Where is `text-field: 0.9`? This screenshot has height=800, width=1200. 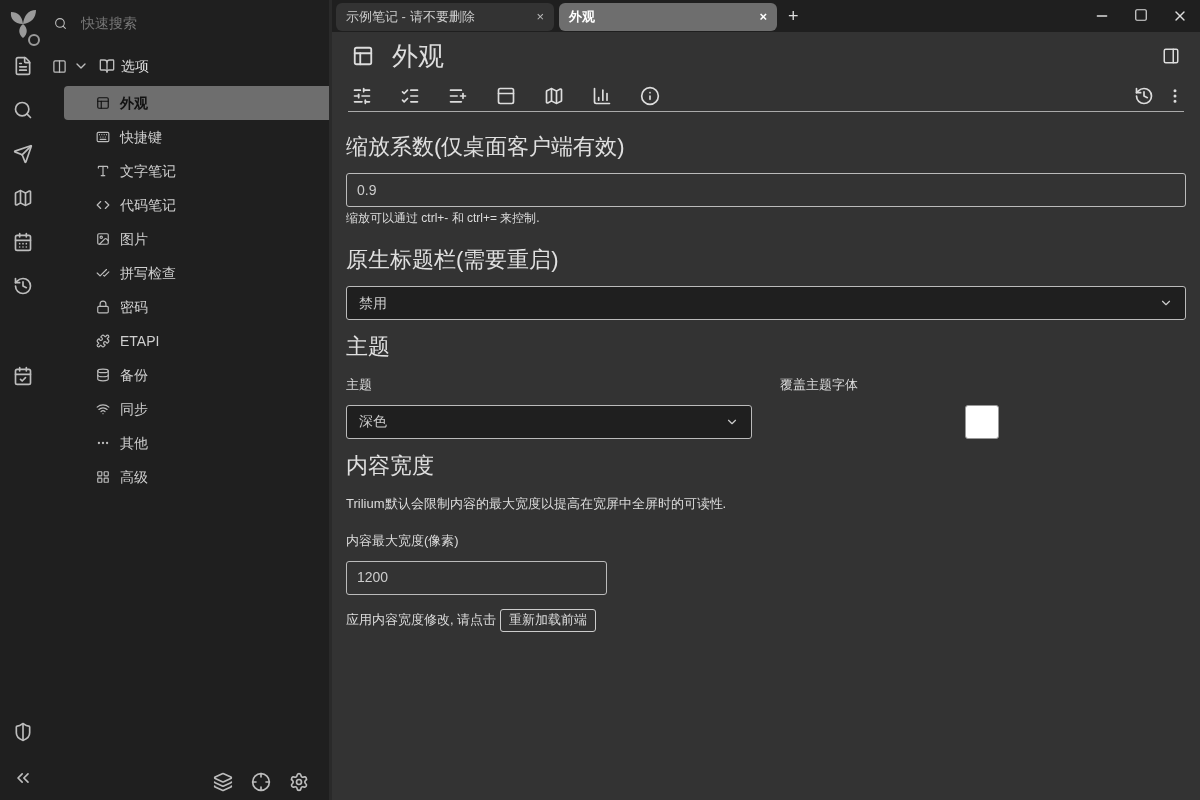
text-field: 0.9 is located at coordinates (766, 190).